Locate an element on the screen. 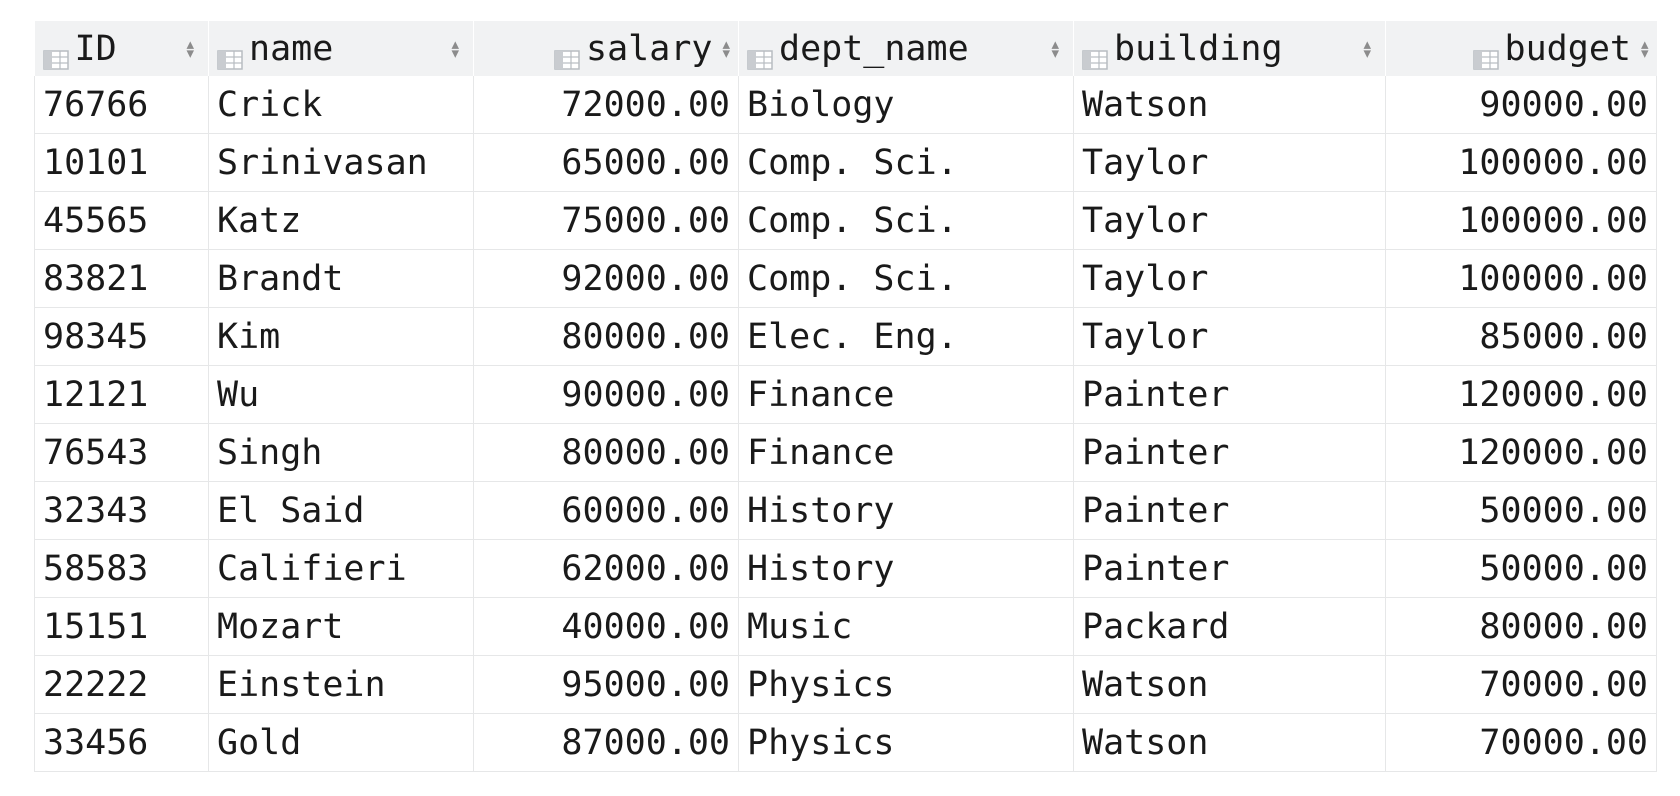  cell-id: 45565 is located at coordinates (121, 220).